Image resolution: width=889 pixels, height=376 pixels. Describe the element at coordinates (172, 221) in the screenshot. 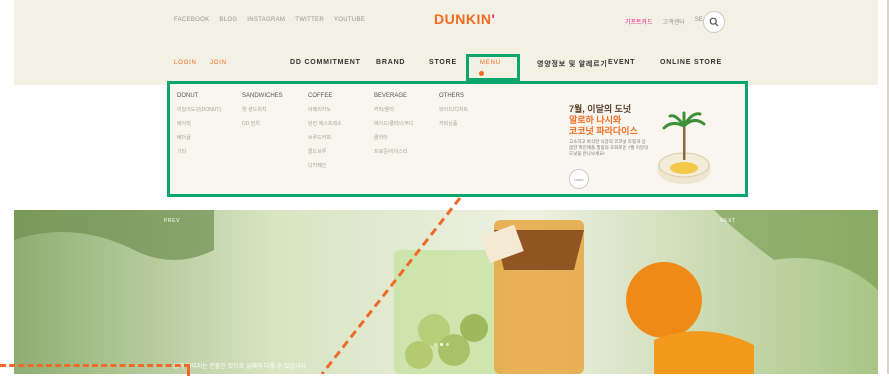

I see `hero-prev-button: PREV` at that location.